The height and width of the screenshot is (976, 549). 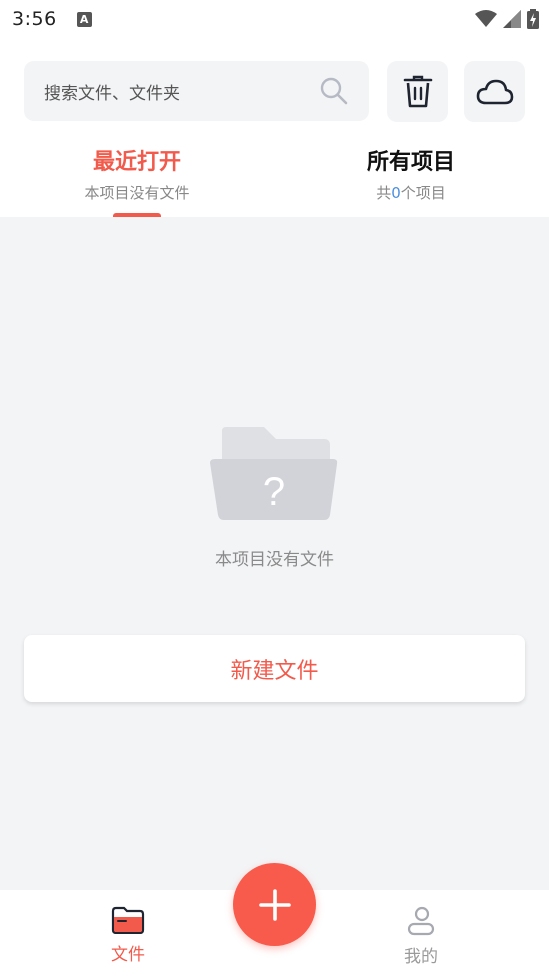 I want to click on notification-a-icon: A, so click(x=84, y=19).